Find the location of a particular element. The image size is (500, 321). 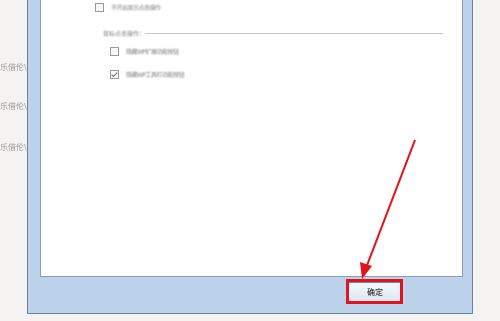

dialog-button-bar is located at coordinates (250, 295).